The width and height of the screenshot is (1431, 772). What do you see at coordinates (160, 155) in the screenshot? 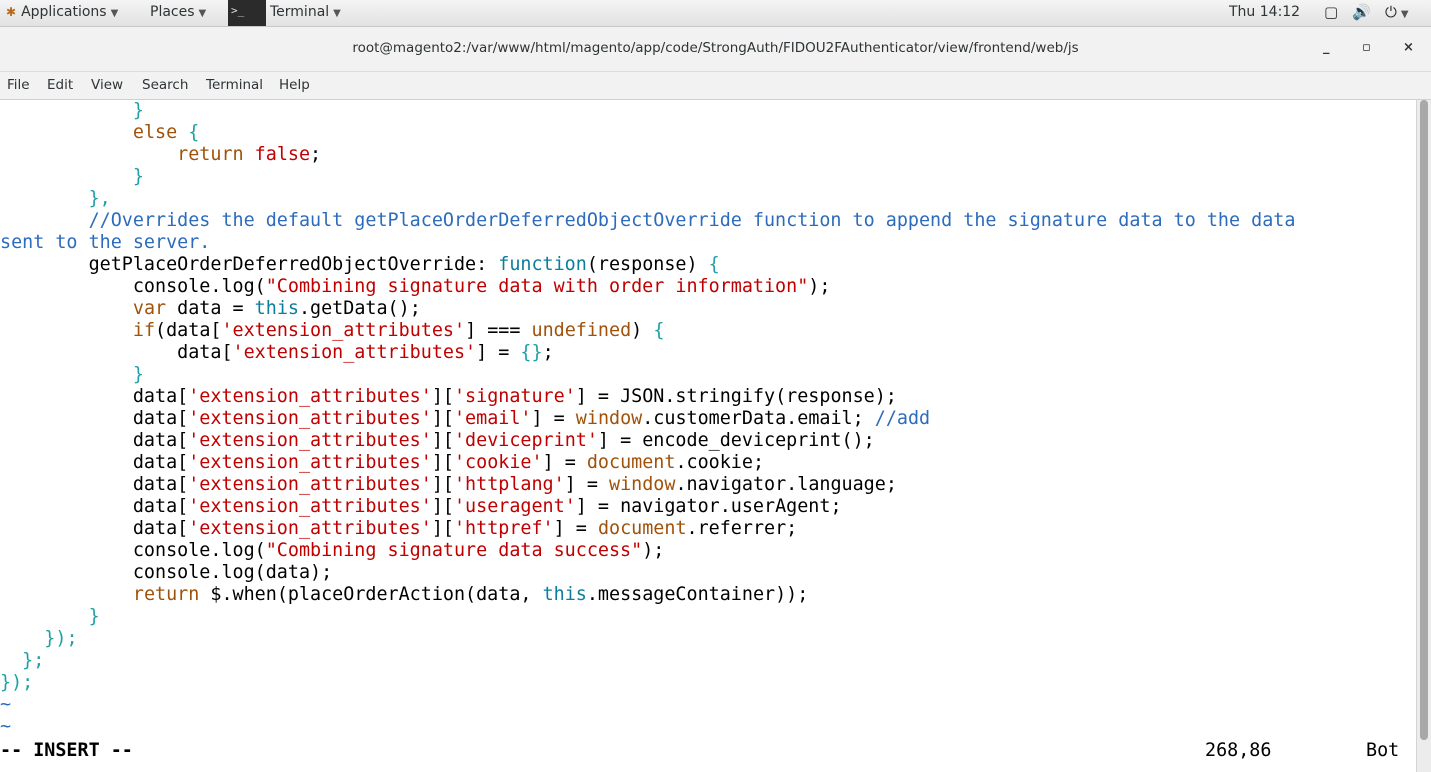
I see `code-line: return false;` at bounding box center [160, 155].